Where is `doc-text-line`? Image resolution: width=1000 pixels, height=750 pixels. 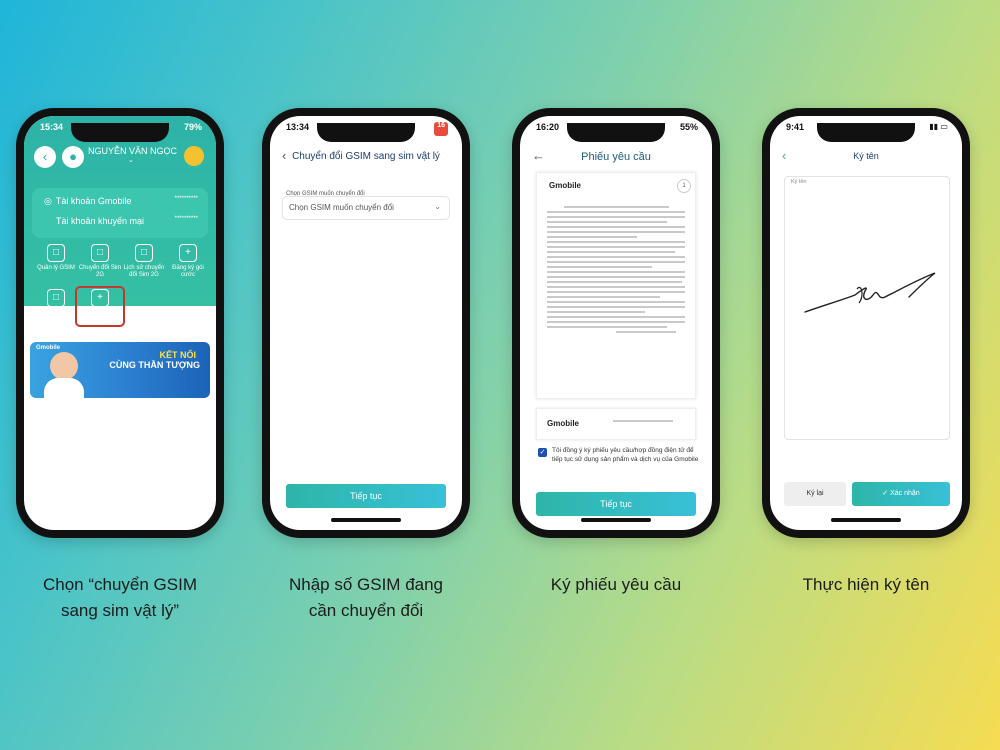 doc-text-line is located at coordinates (643, 421).